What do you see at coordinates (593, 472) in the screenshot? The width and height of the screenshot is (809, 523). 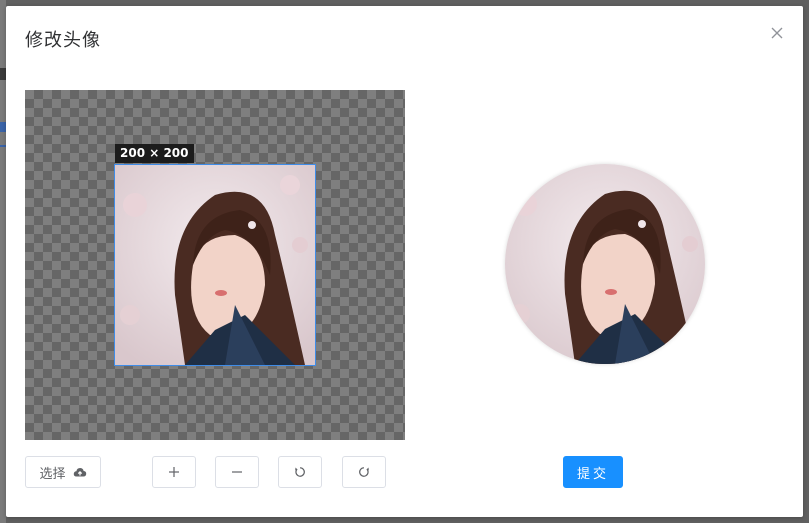 I see `submit-button: 提交` at bounding box center [593, 472].